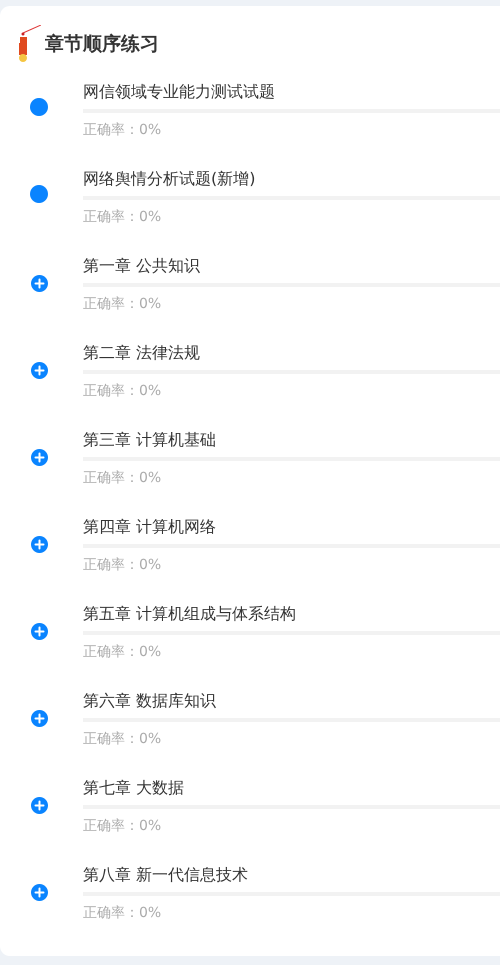 The width and height of the screenshot is (500, 965). What do you see at coordinates (291, 353) in the screenshot?
I see `chapter-title: 第二章 法律法规` at bounding box center [291, 353].